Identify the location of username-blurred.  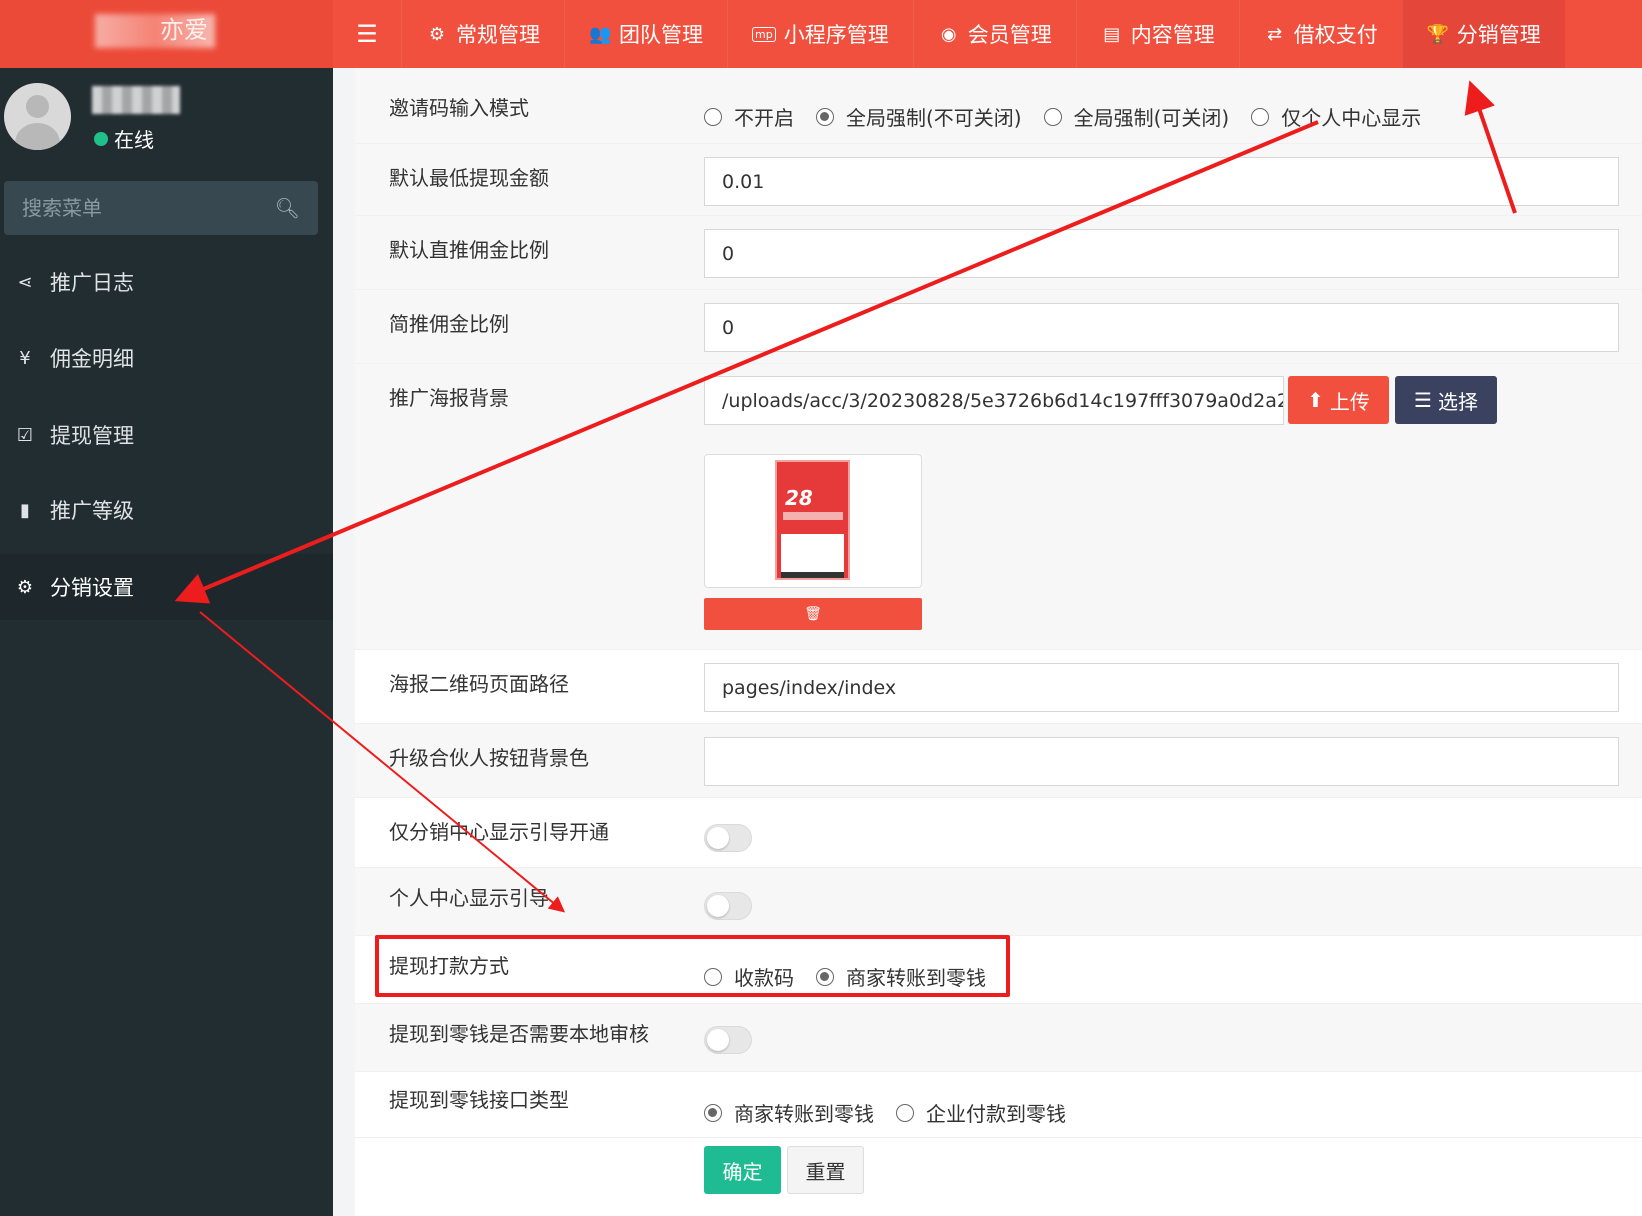
(136, 100).